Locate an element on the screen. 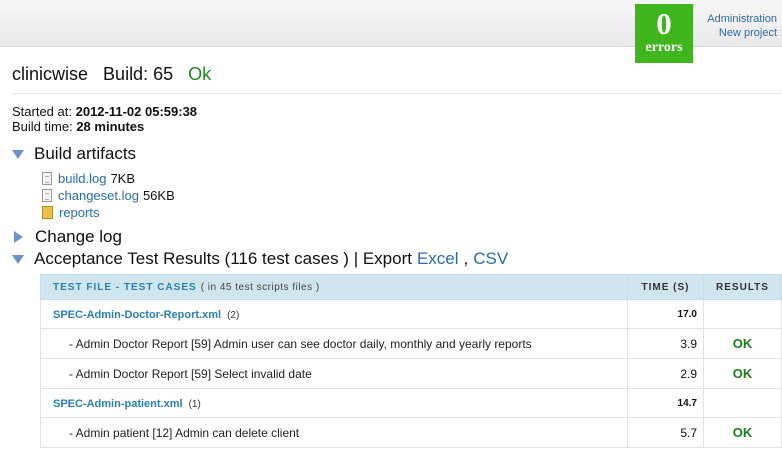 Image resolution: width=782 pixels, height=449 pixels. buildtime-value: 28 minutes is located at coordinates (110, 126).